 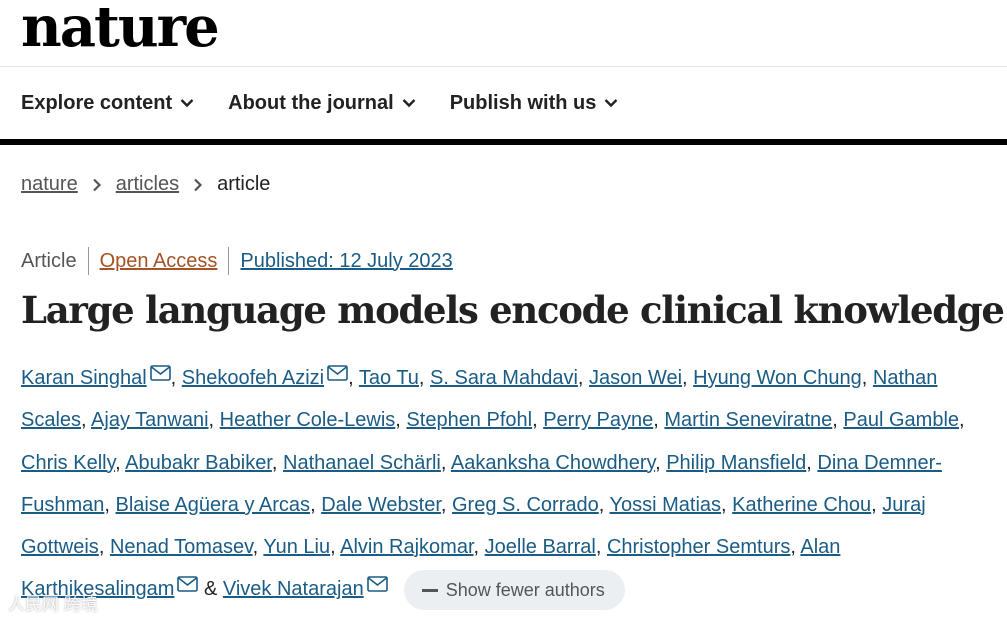 What do you see at coordinates (296, 547) in the screenshot?
I see `author-link: Yun Liu` at bounding box center [296, 547].